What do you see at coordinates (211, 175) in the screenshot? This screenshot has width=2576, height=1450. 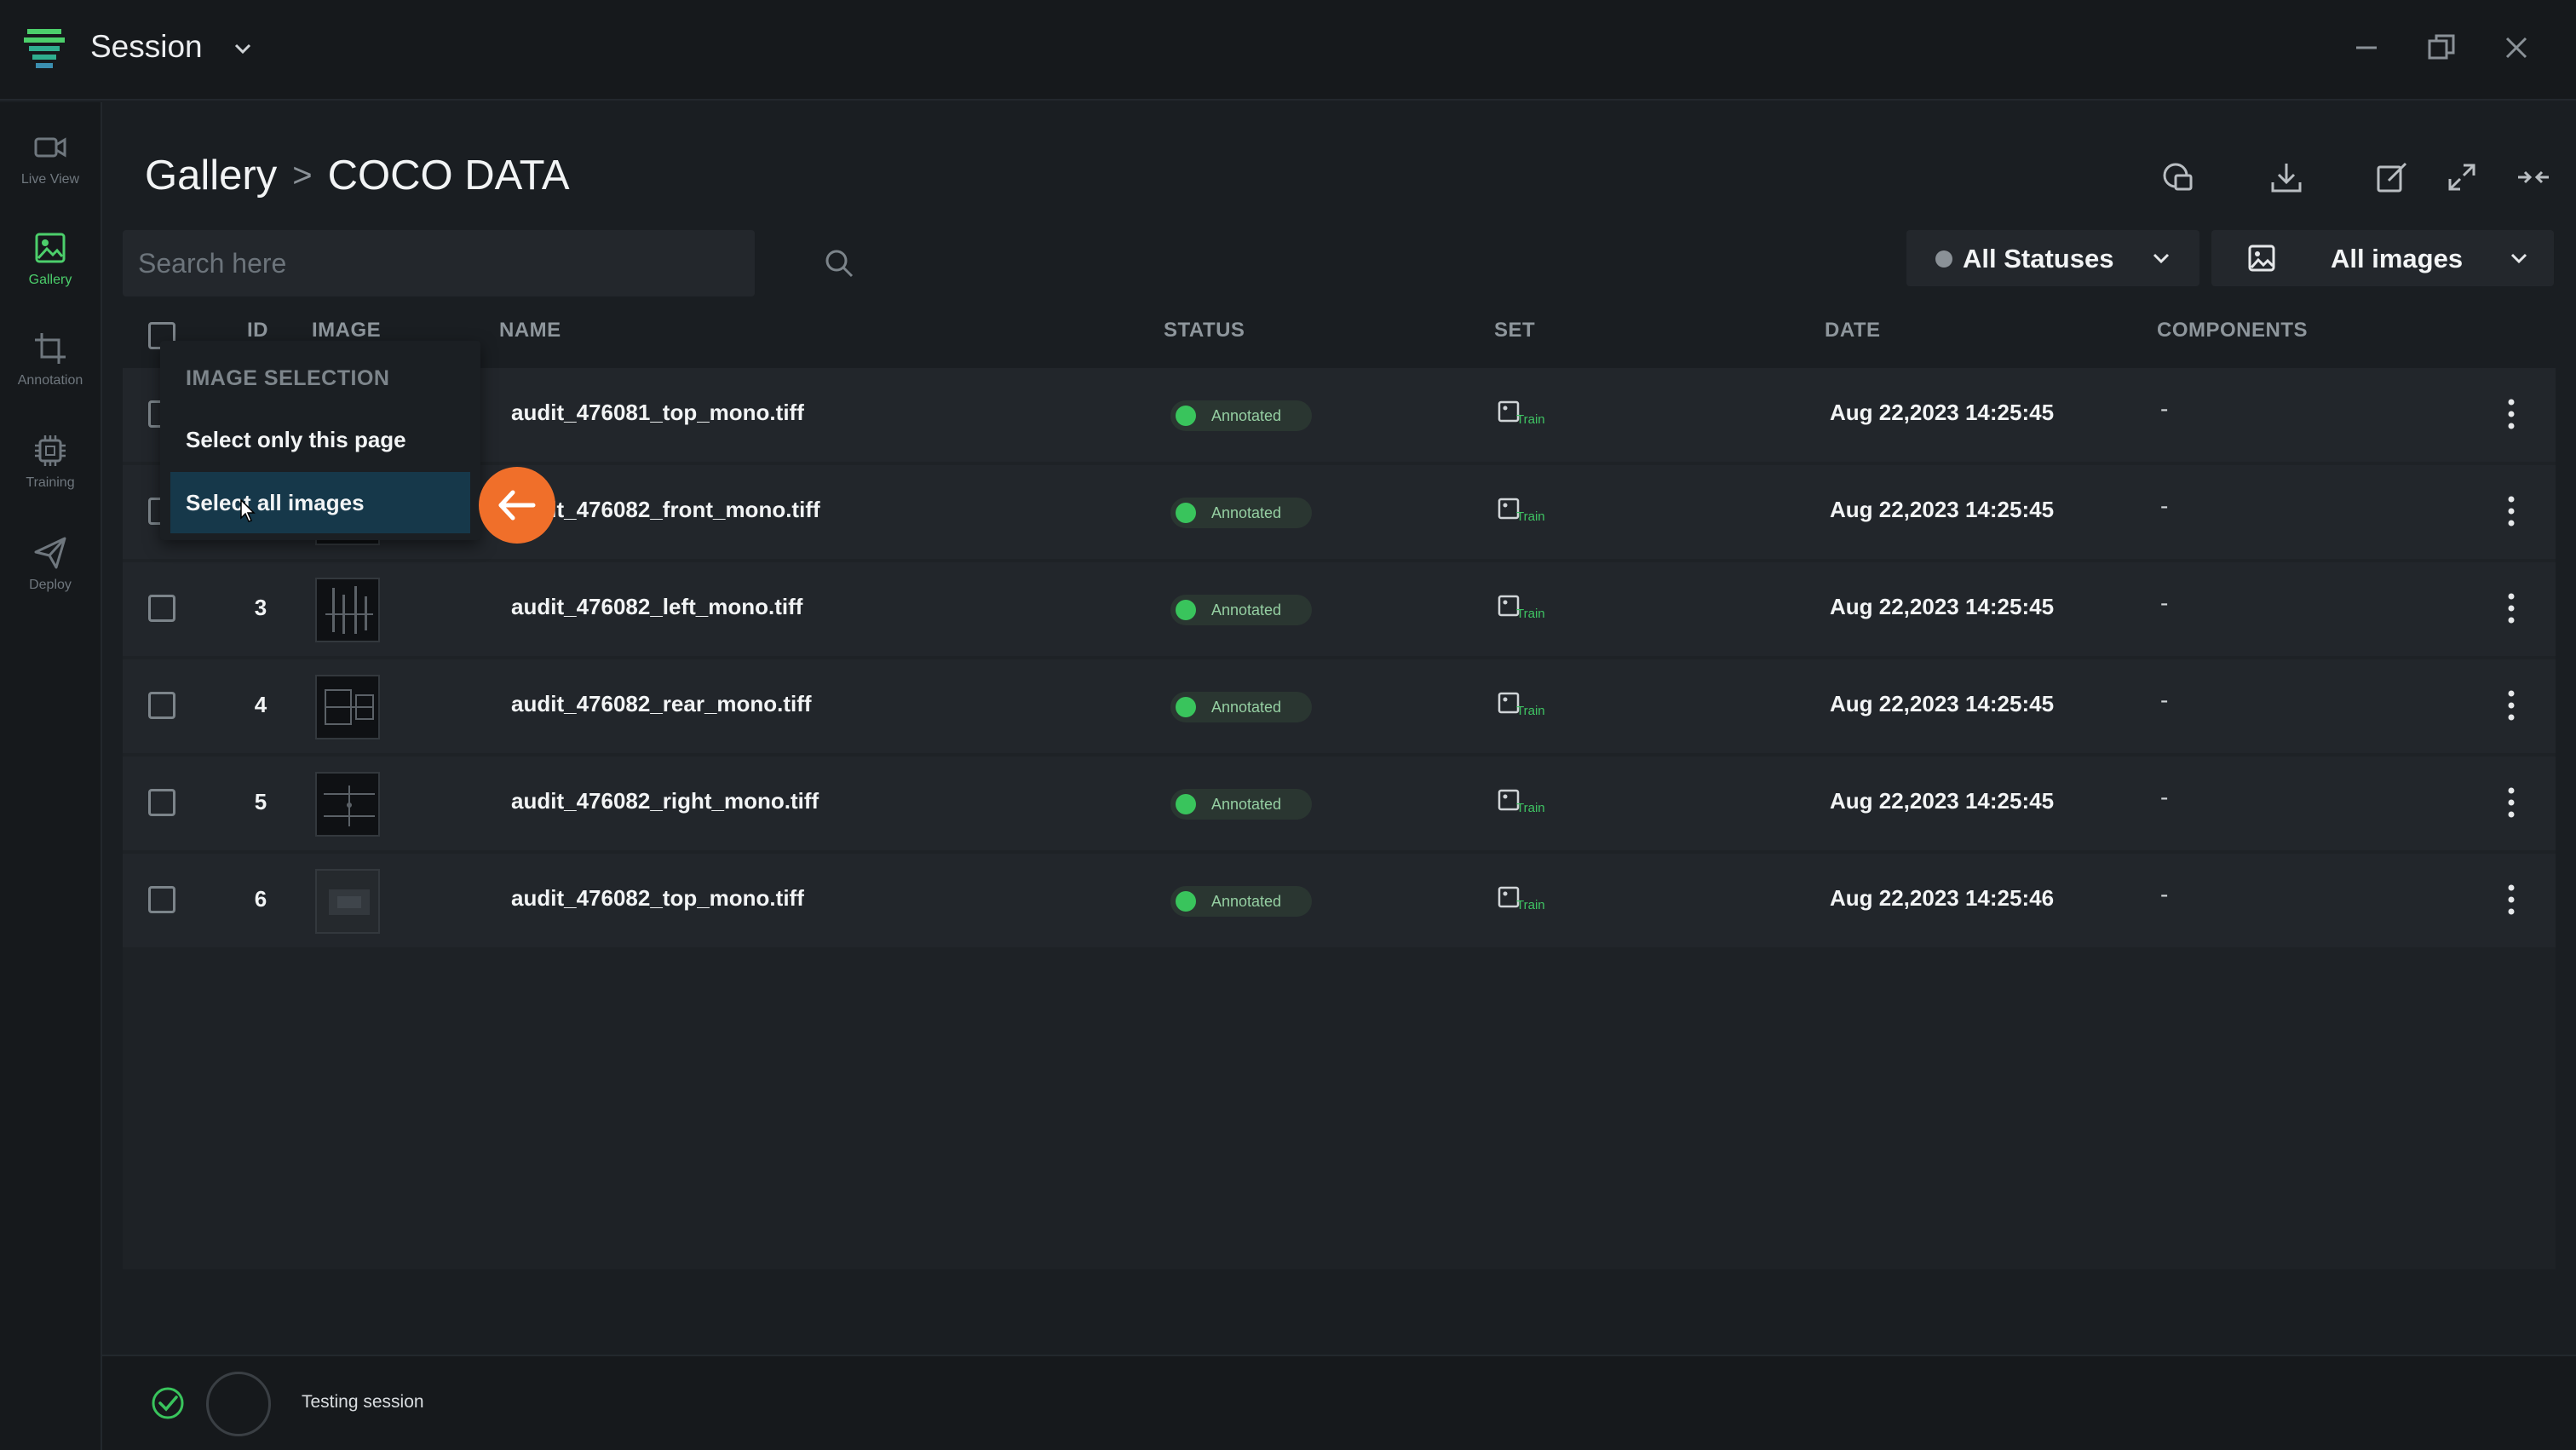 I see `breadcrumb-gallery: Gallery` at bounding box center [211, 175].